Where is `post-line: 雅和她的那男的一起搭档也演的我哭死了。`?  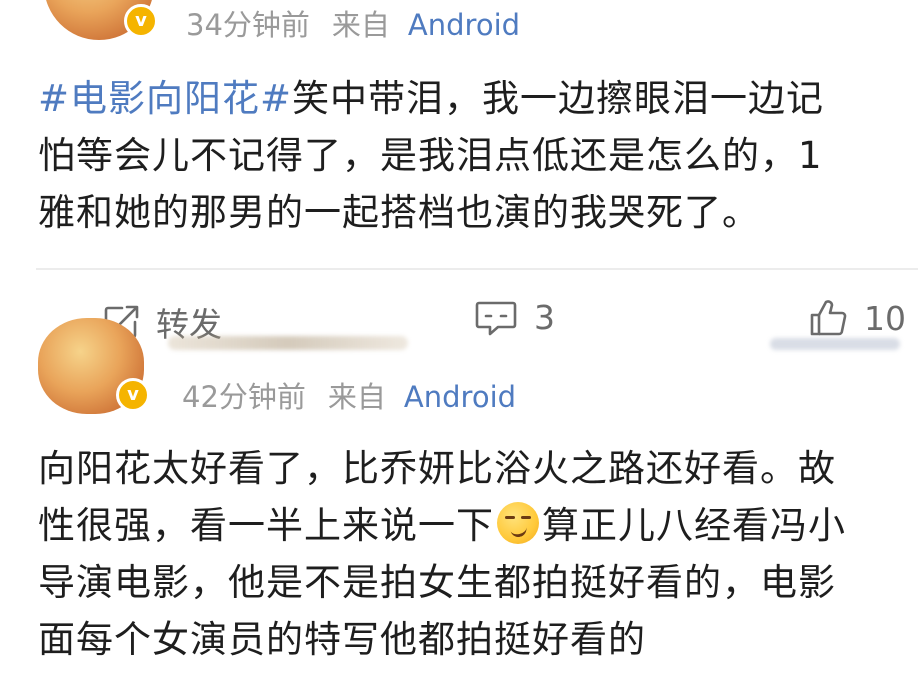 post-line: 雅和她的那男的一起搭档也演的我哭死了。 is located at coordinates (399, 212).